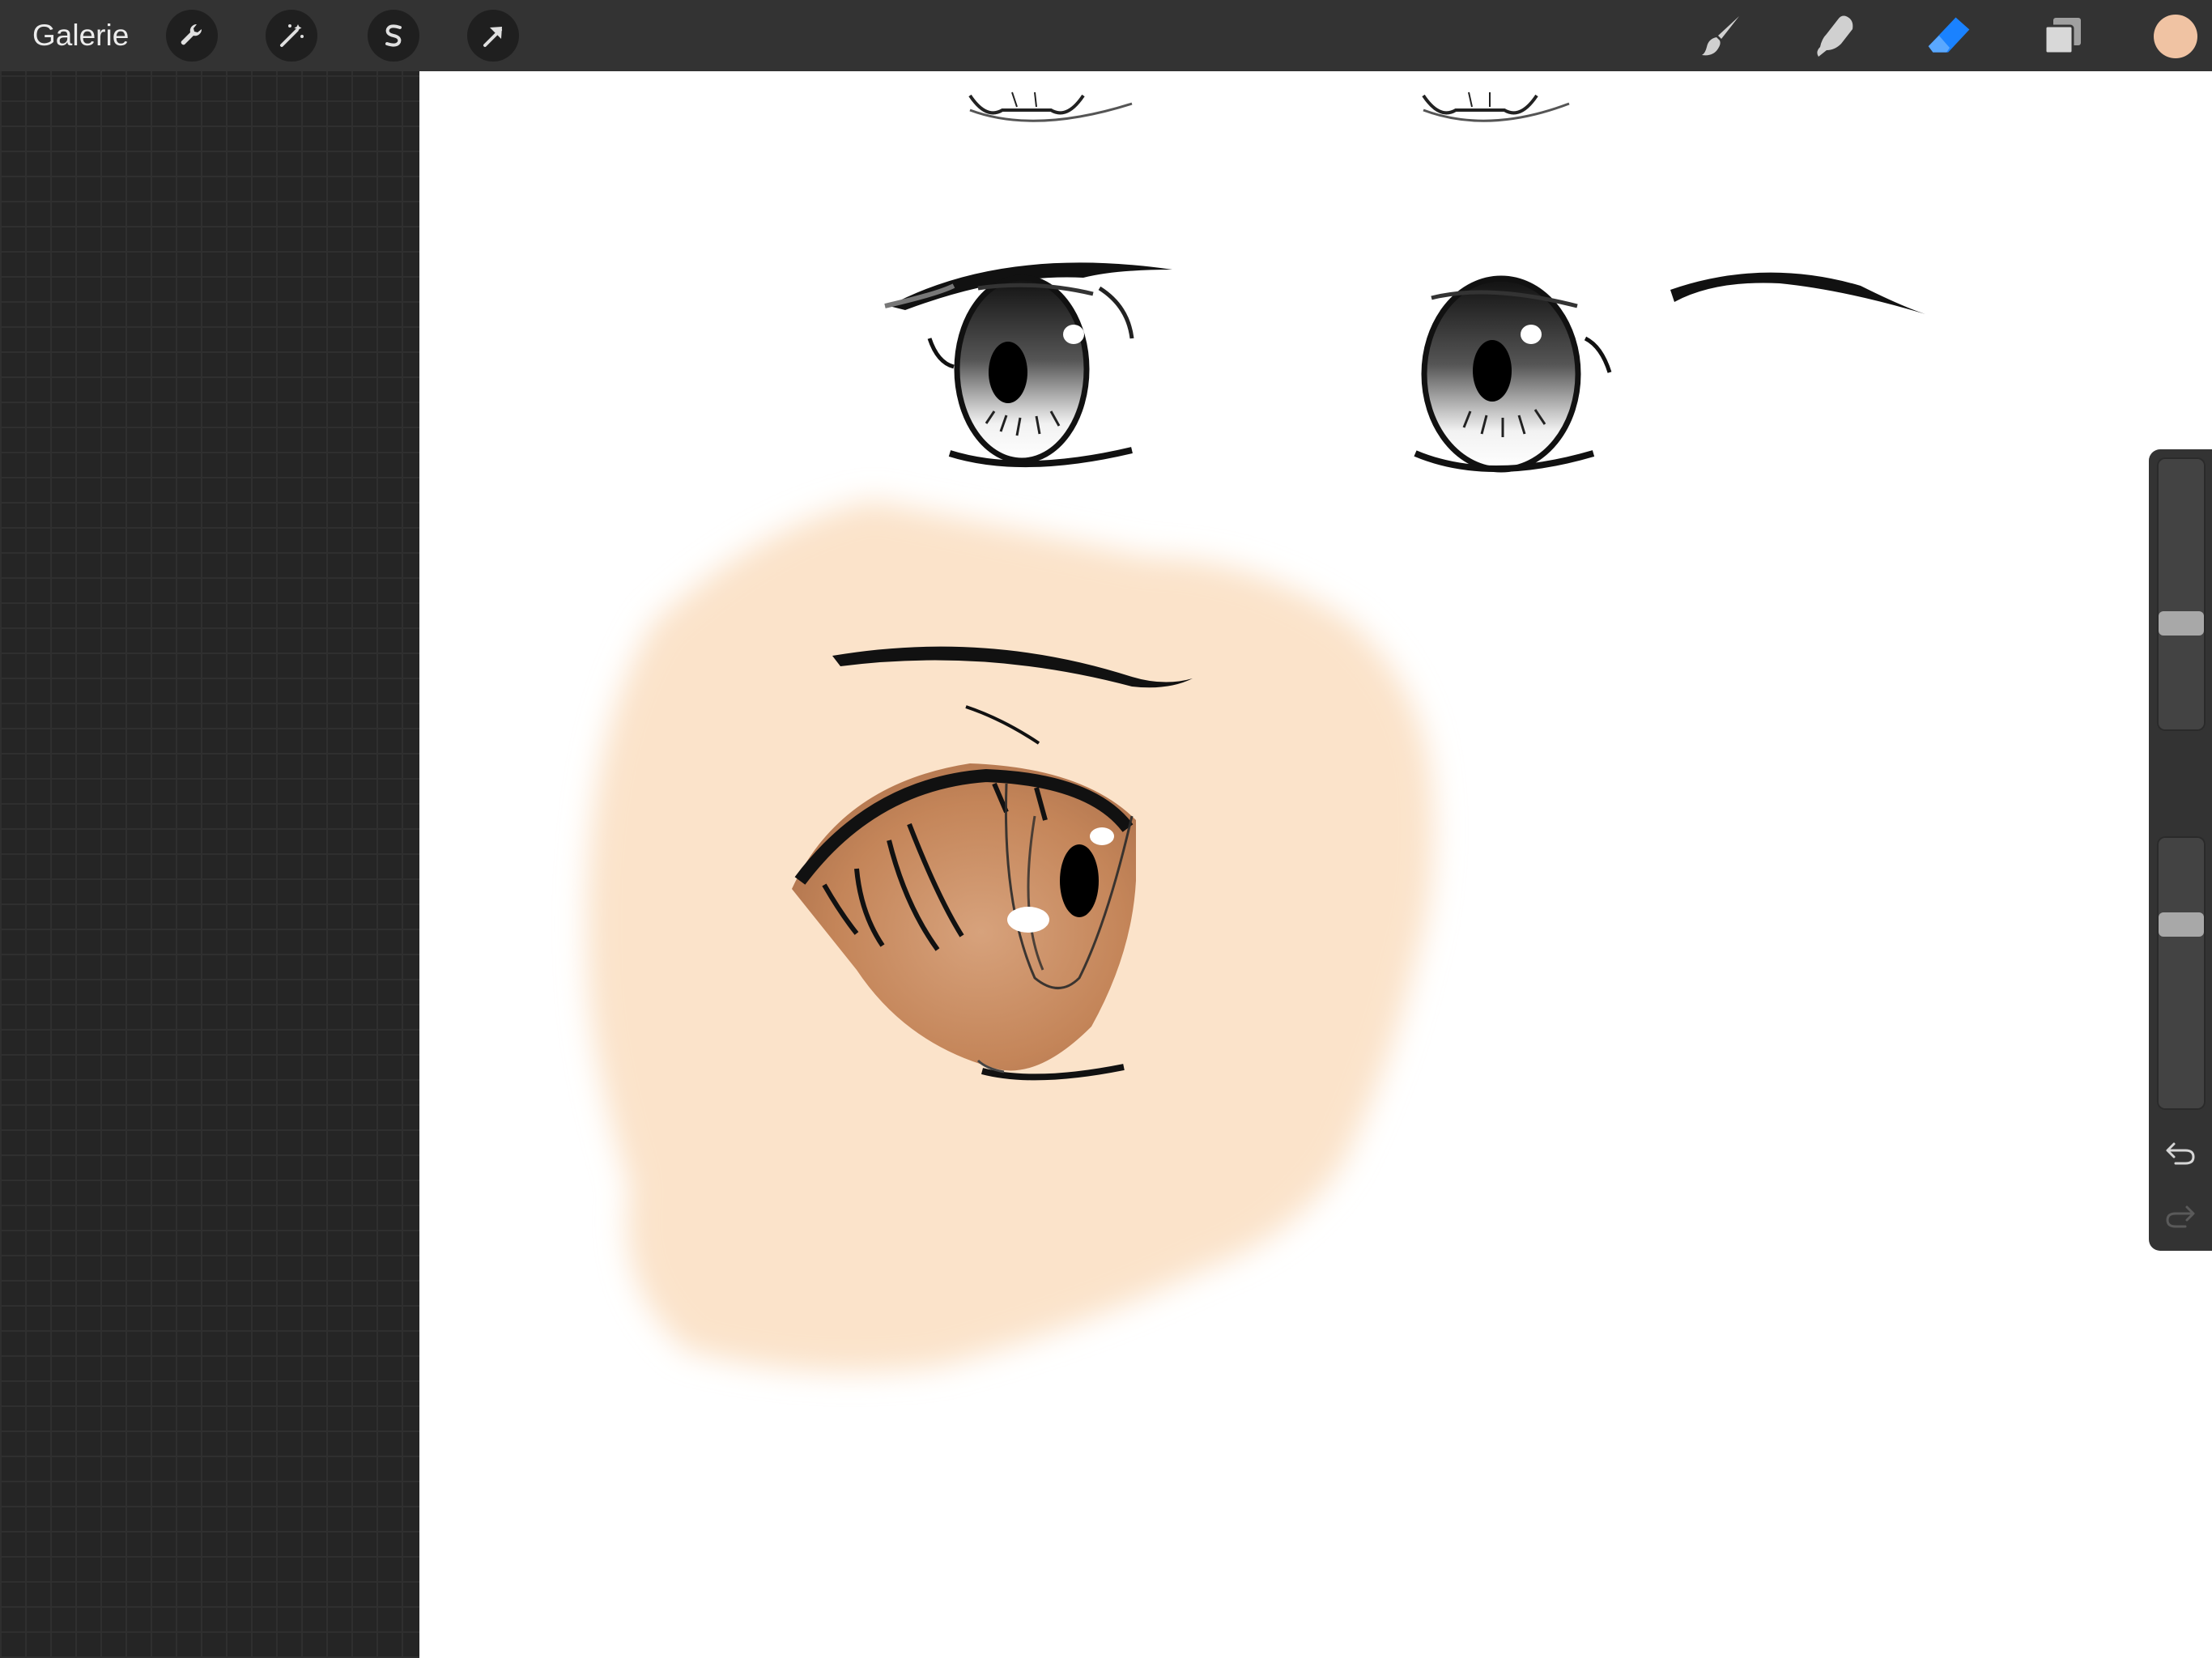  I want to click on selection-s-icon, so click(393, 35).